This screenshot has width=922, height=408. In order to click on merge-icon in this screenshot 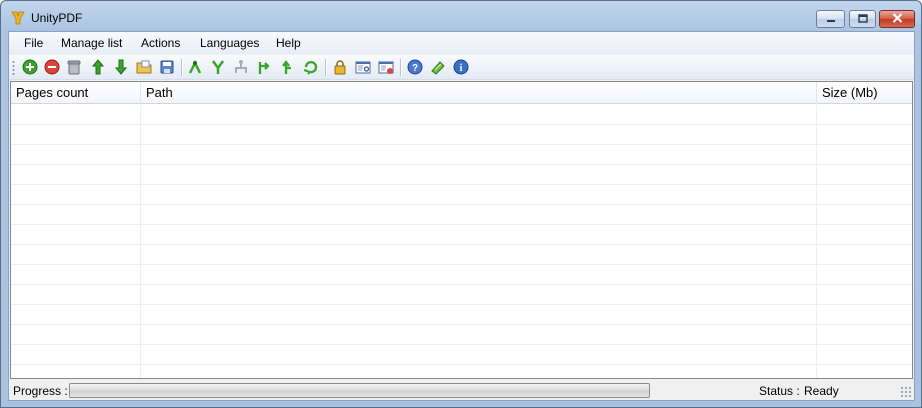, I will do `click(195, 67)`.